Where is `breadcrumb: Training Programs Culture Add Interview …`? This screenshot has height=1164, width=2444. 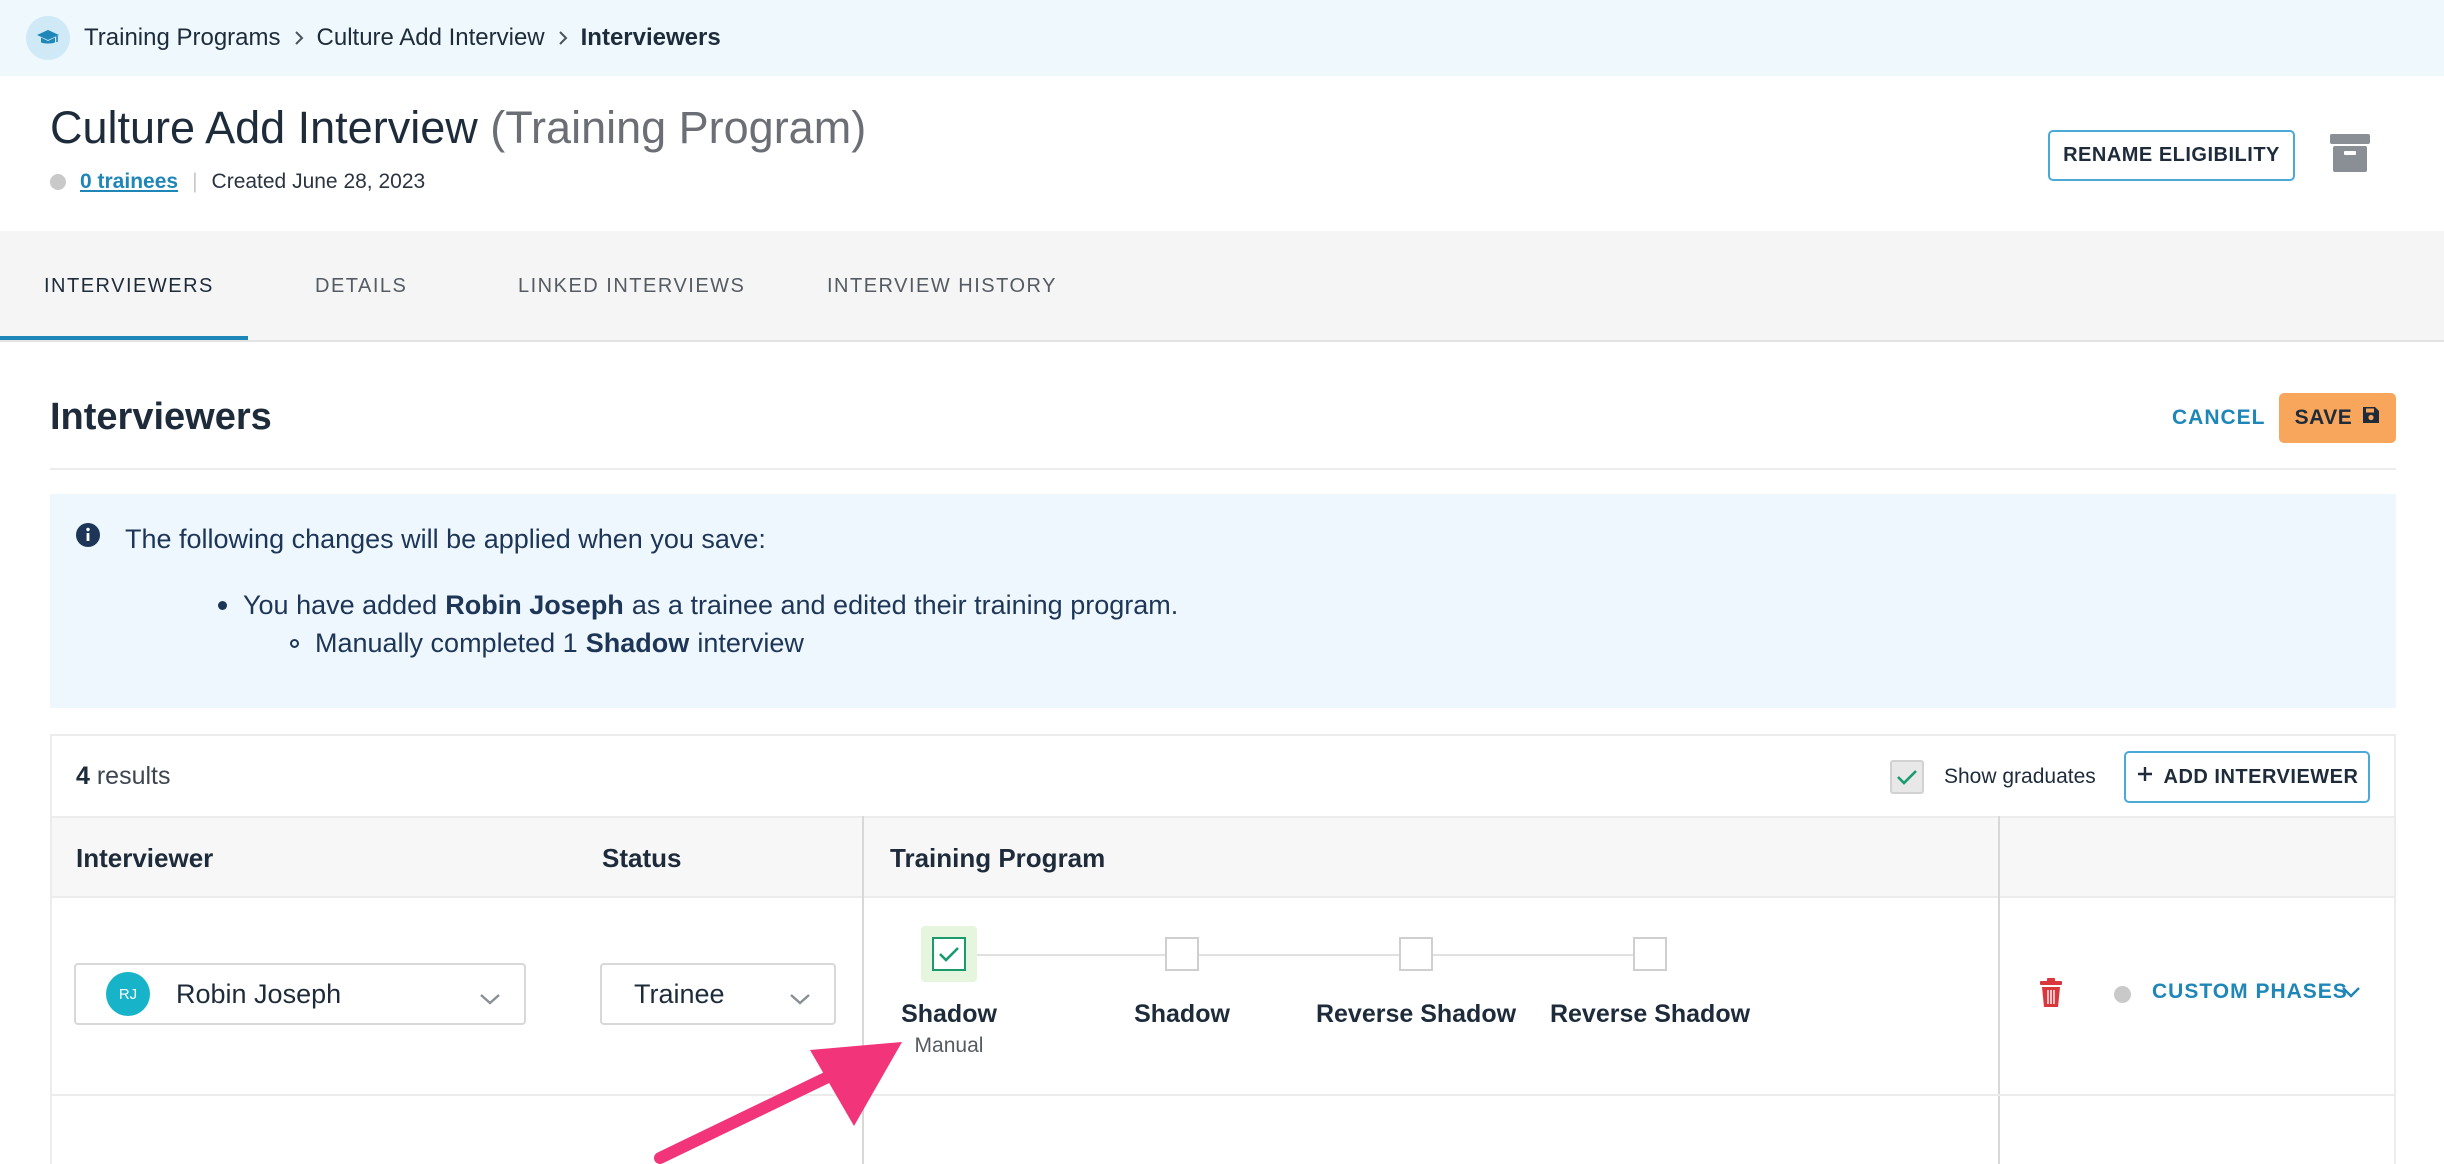 breadcrumb: Training Programs Culture Add Interview … is located at coordinates (1222, 38).